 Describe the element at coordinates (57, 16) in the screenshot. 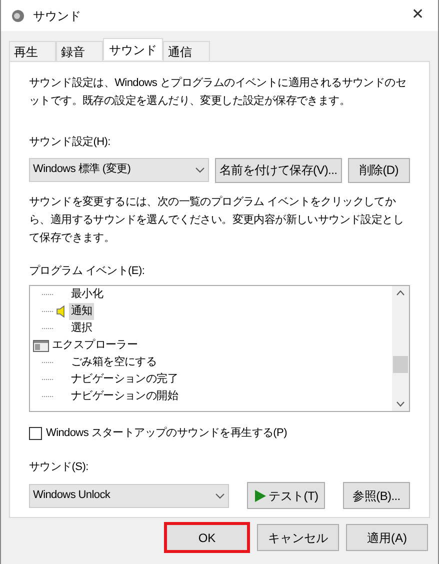

I see `window-title: サウンド` at that location.